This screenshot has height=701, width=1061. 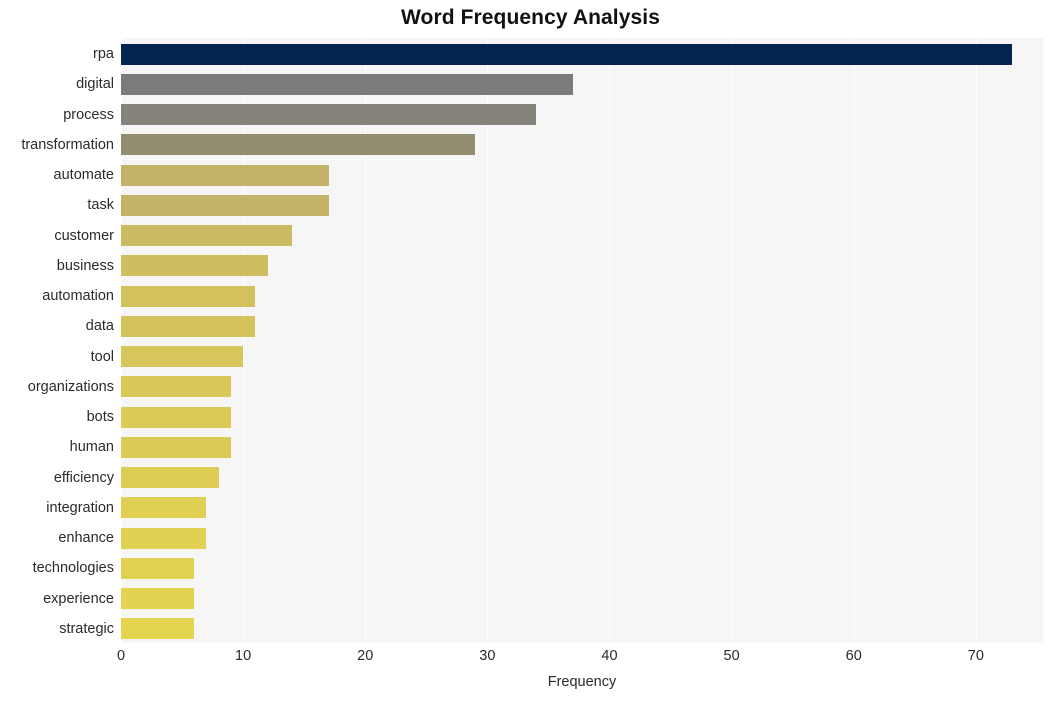 I want to click on y-axis-label-human: human, so click(x=91, y=447).